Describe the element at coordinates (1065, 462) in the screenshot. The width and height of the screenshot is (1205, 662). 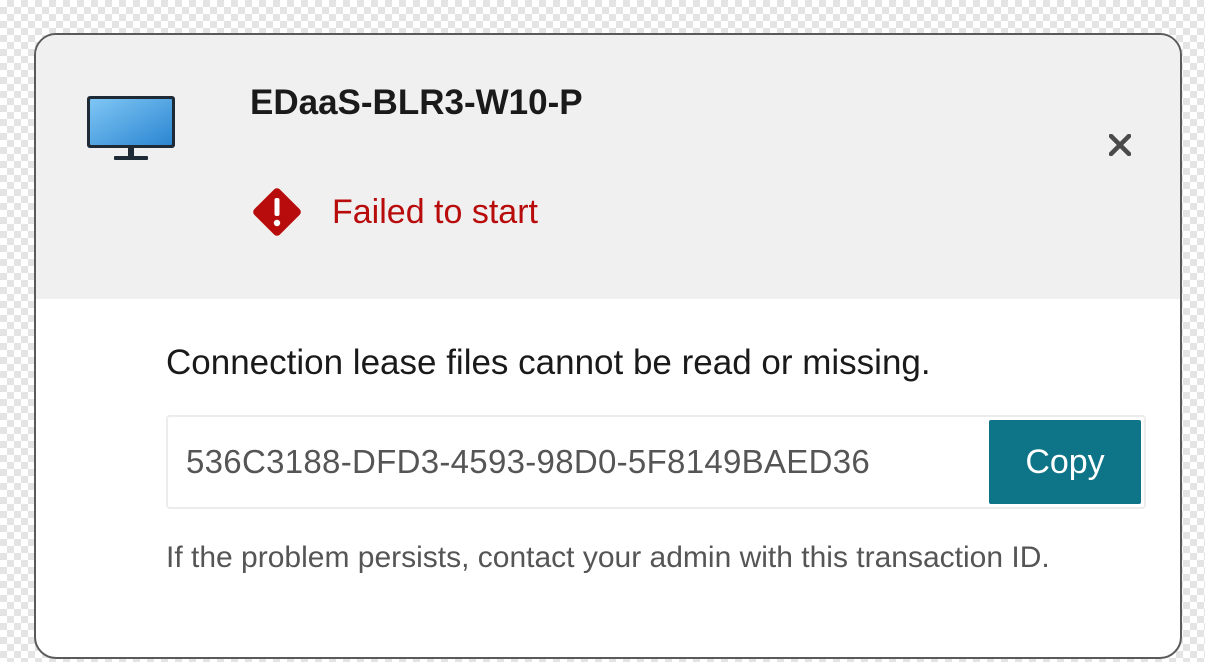
I see `copy-button: Copy` at that location.